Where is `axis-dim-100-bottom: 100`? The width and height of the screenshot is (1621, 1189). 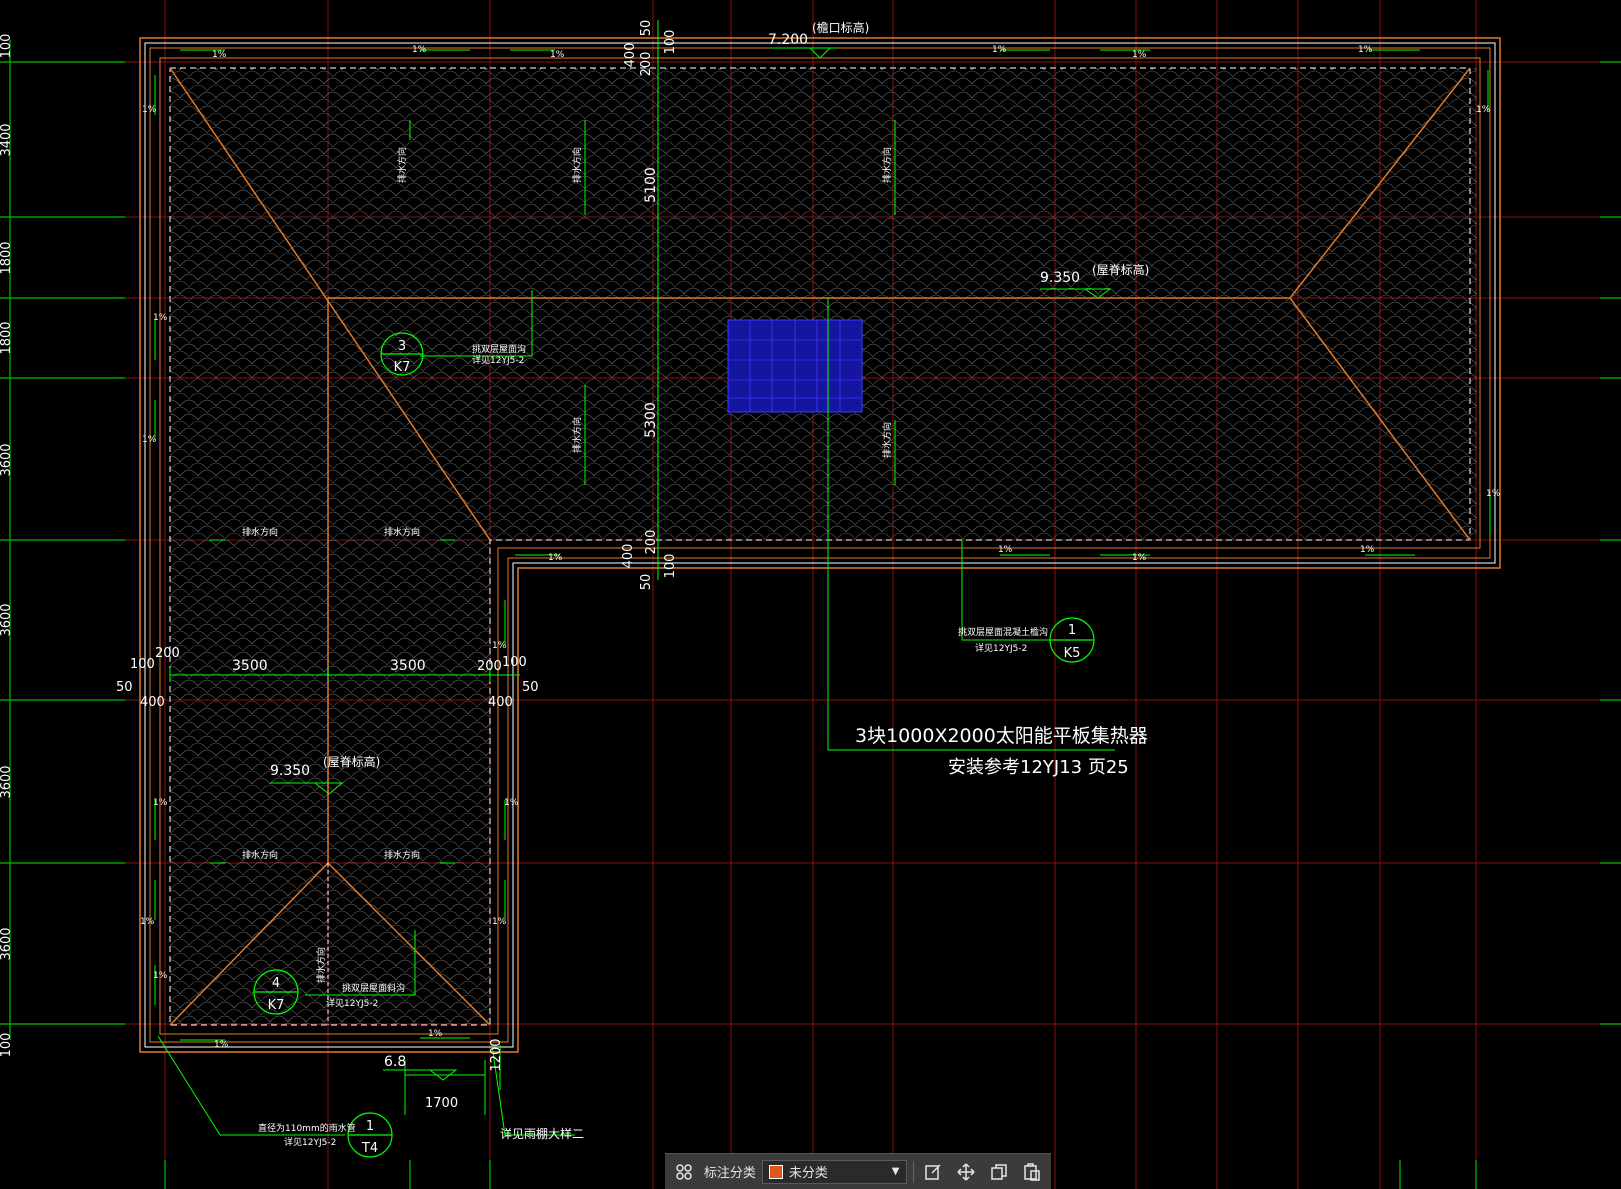 axis-dim-100-bottom: 100 is located at coordinates (7, 1045).